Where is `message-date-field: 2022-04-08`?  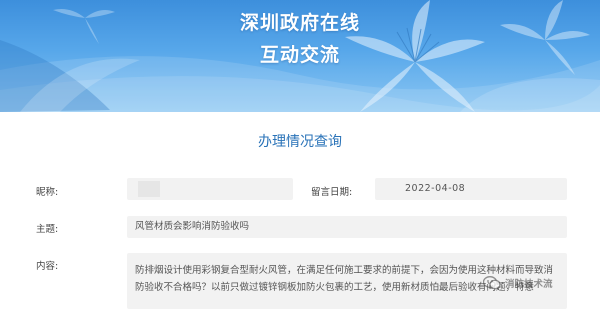
message-date-field: 2022-04-08 is located at coordinates (471, 189).